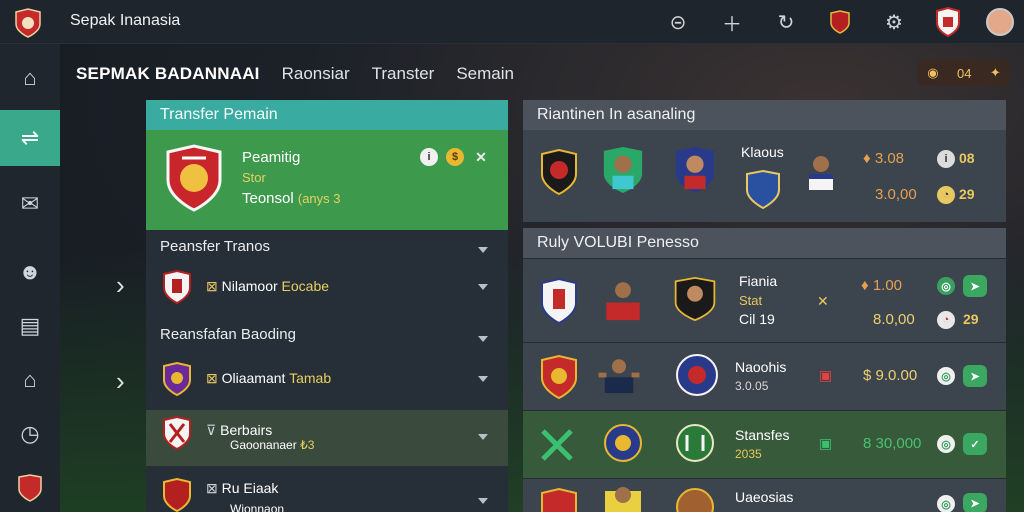  What do you see at coordinates (512, 22) in the screenshot?
I see `top-bar: Sepak Inanasia ⊝ ＋ ↻ ⚙` at bounding box center [512, 22].